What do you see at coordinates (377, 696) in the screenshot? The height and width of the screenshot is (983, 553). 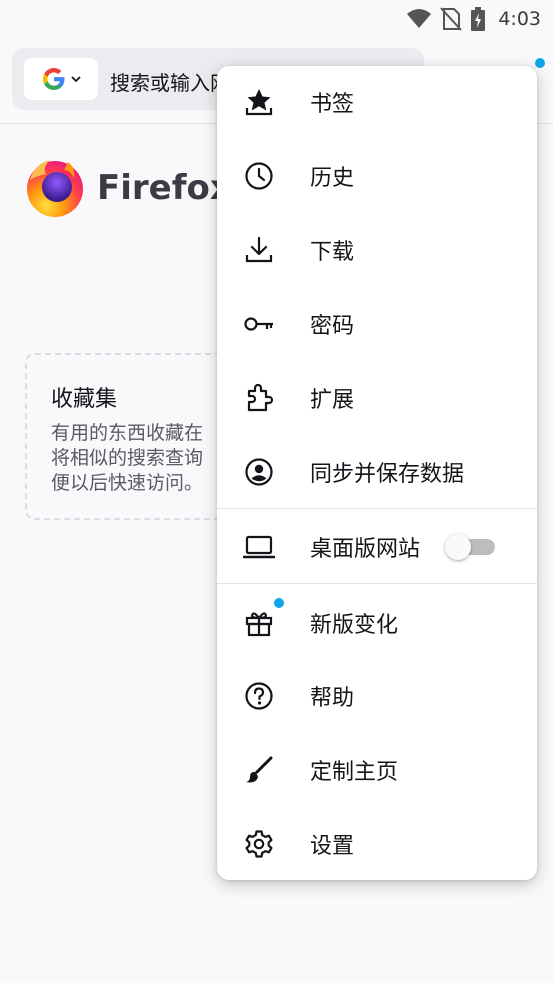 I see `menu-item-help: 帮助` at bounding box center [377, 696].